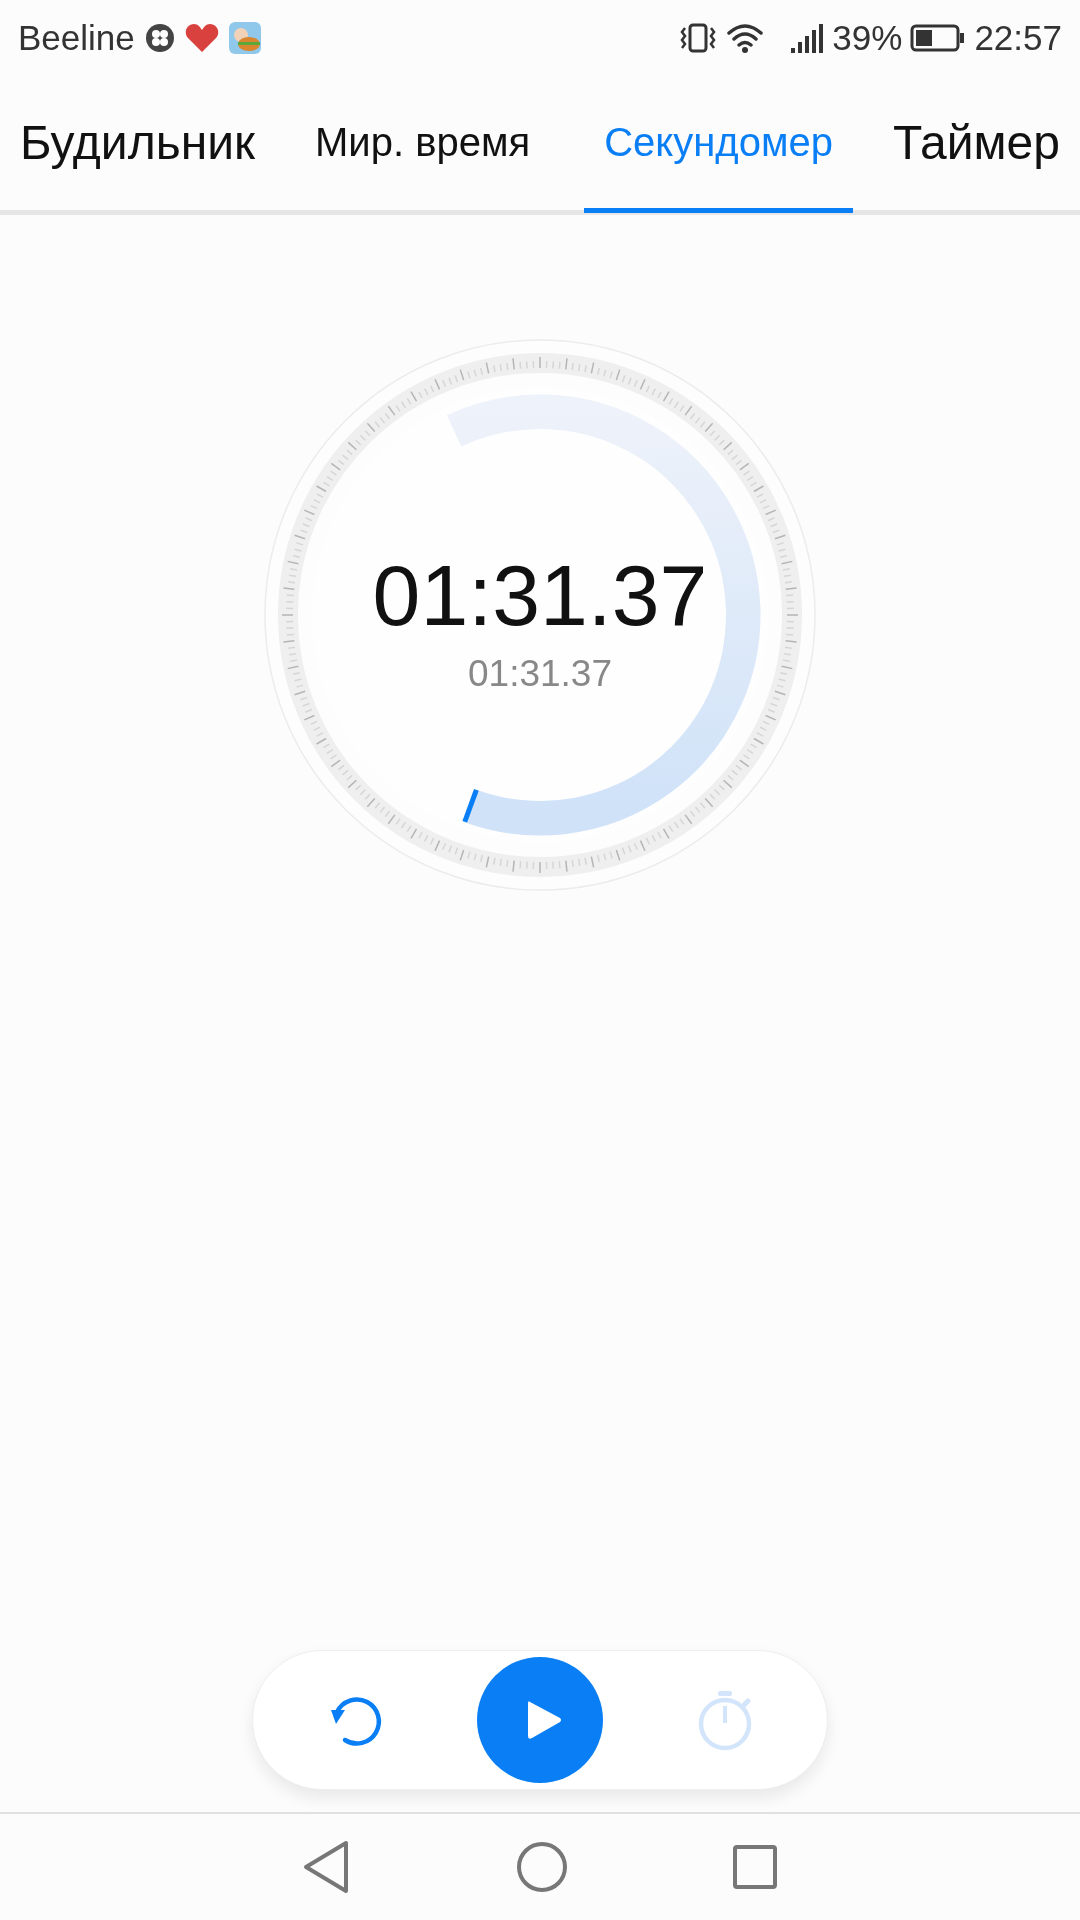 The width and height of the screenshot is (1080, 1920). Describe the element at coordinates (540, 673) in the screenshot. I see `lap-time: 01:31.37` at that location.